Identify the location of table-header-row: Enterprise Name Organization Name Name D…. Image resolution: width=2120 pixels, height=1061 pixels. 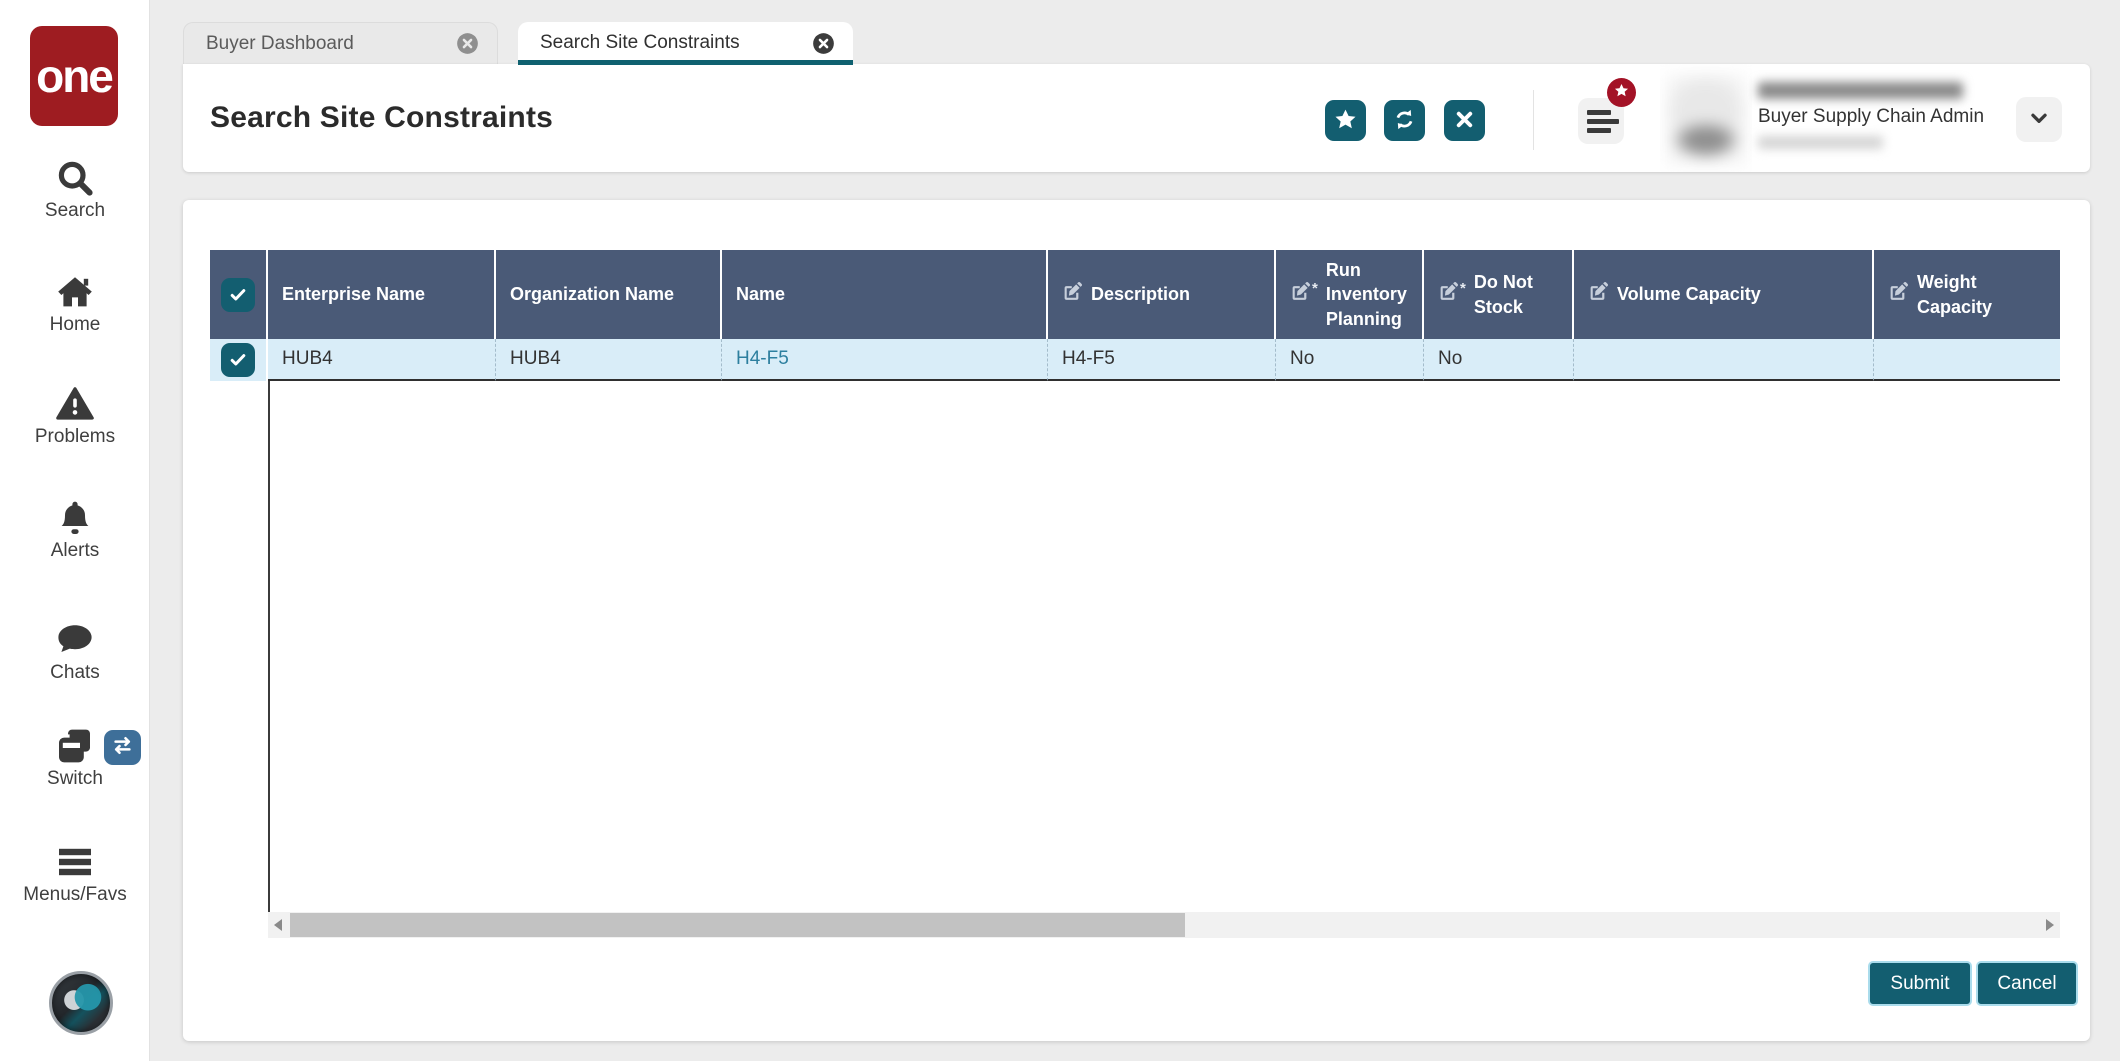
(1135, 294).